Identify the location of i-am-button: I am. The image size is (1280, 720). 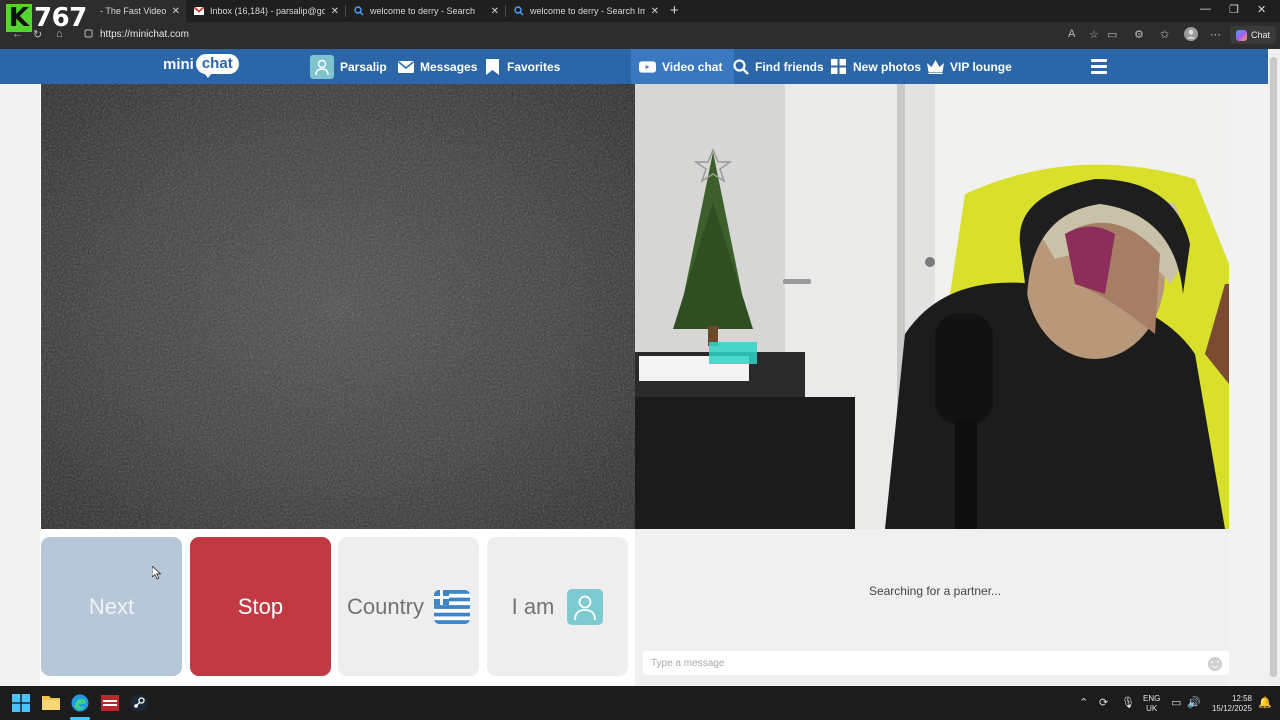
(557, 606).